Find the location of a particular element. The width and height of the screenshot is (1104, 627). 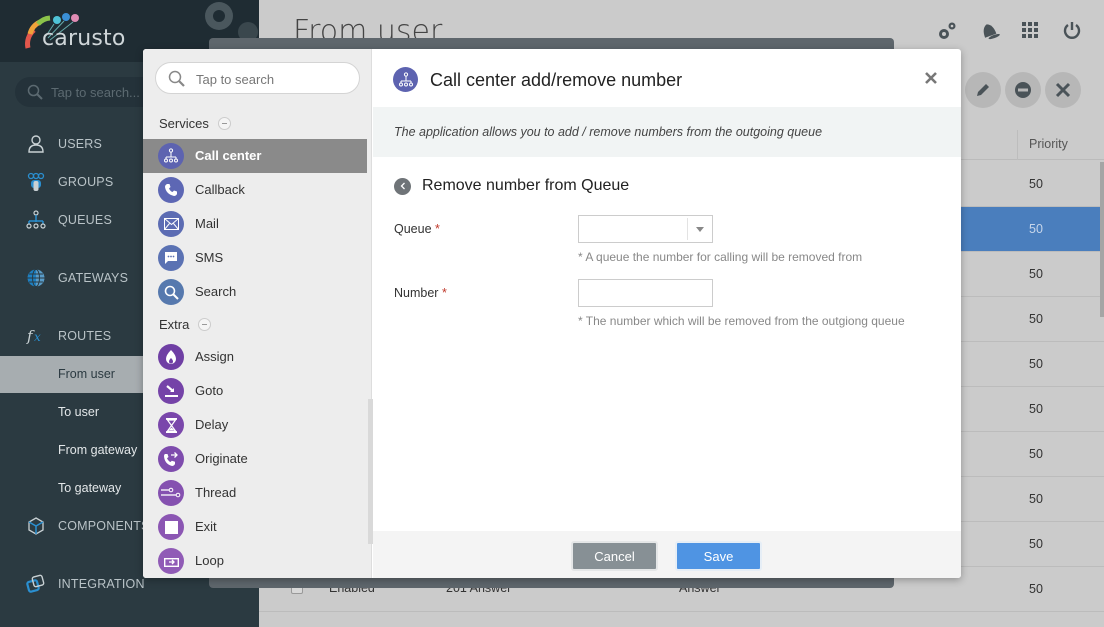

back-button is located at coordinates (402, 186).